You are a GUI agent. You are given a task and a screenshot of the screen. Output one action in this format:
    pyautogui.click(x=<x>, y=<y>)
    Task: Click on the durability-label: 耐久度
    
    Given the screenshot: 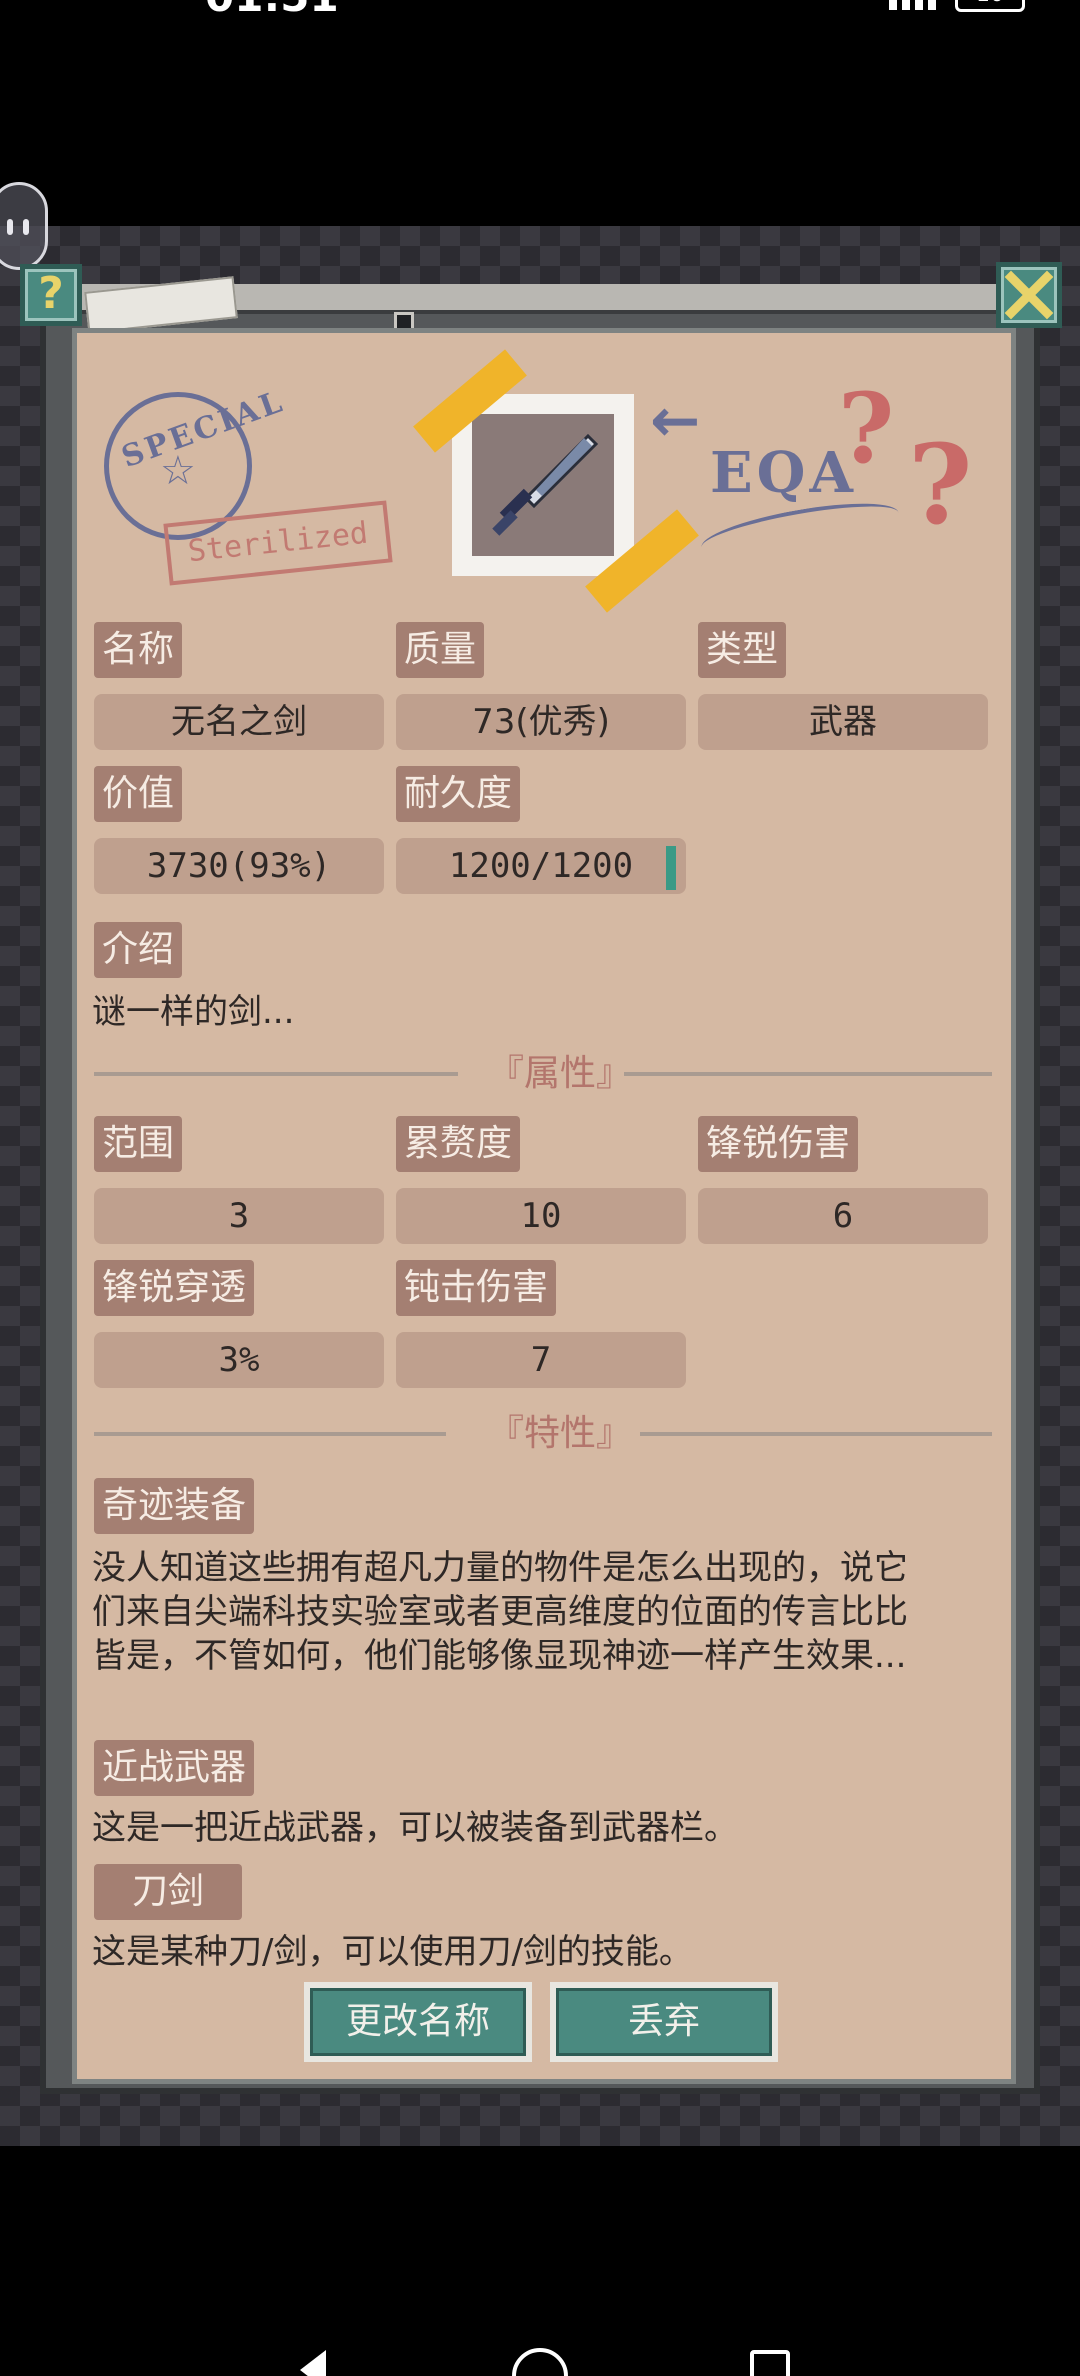 What is the action you would take?
    pyautogui.click(x=458, y=794)
    